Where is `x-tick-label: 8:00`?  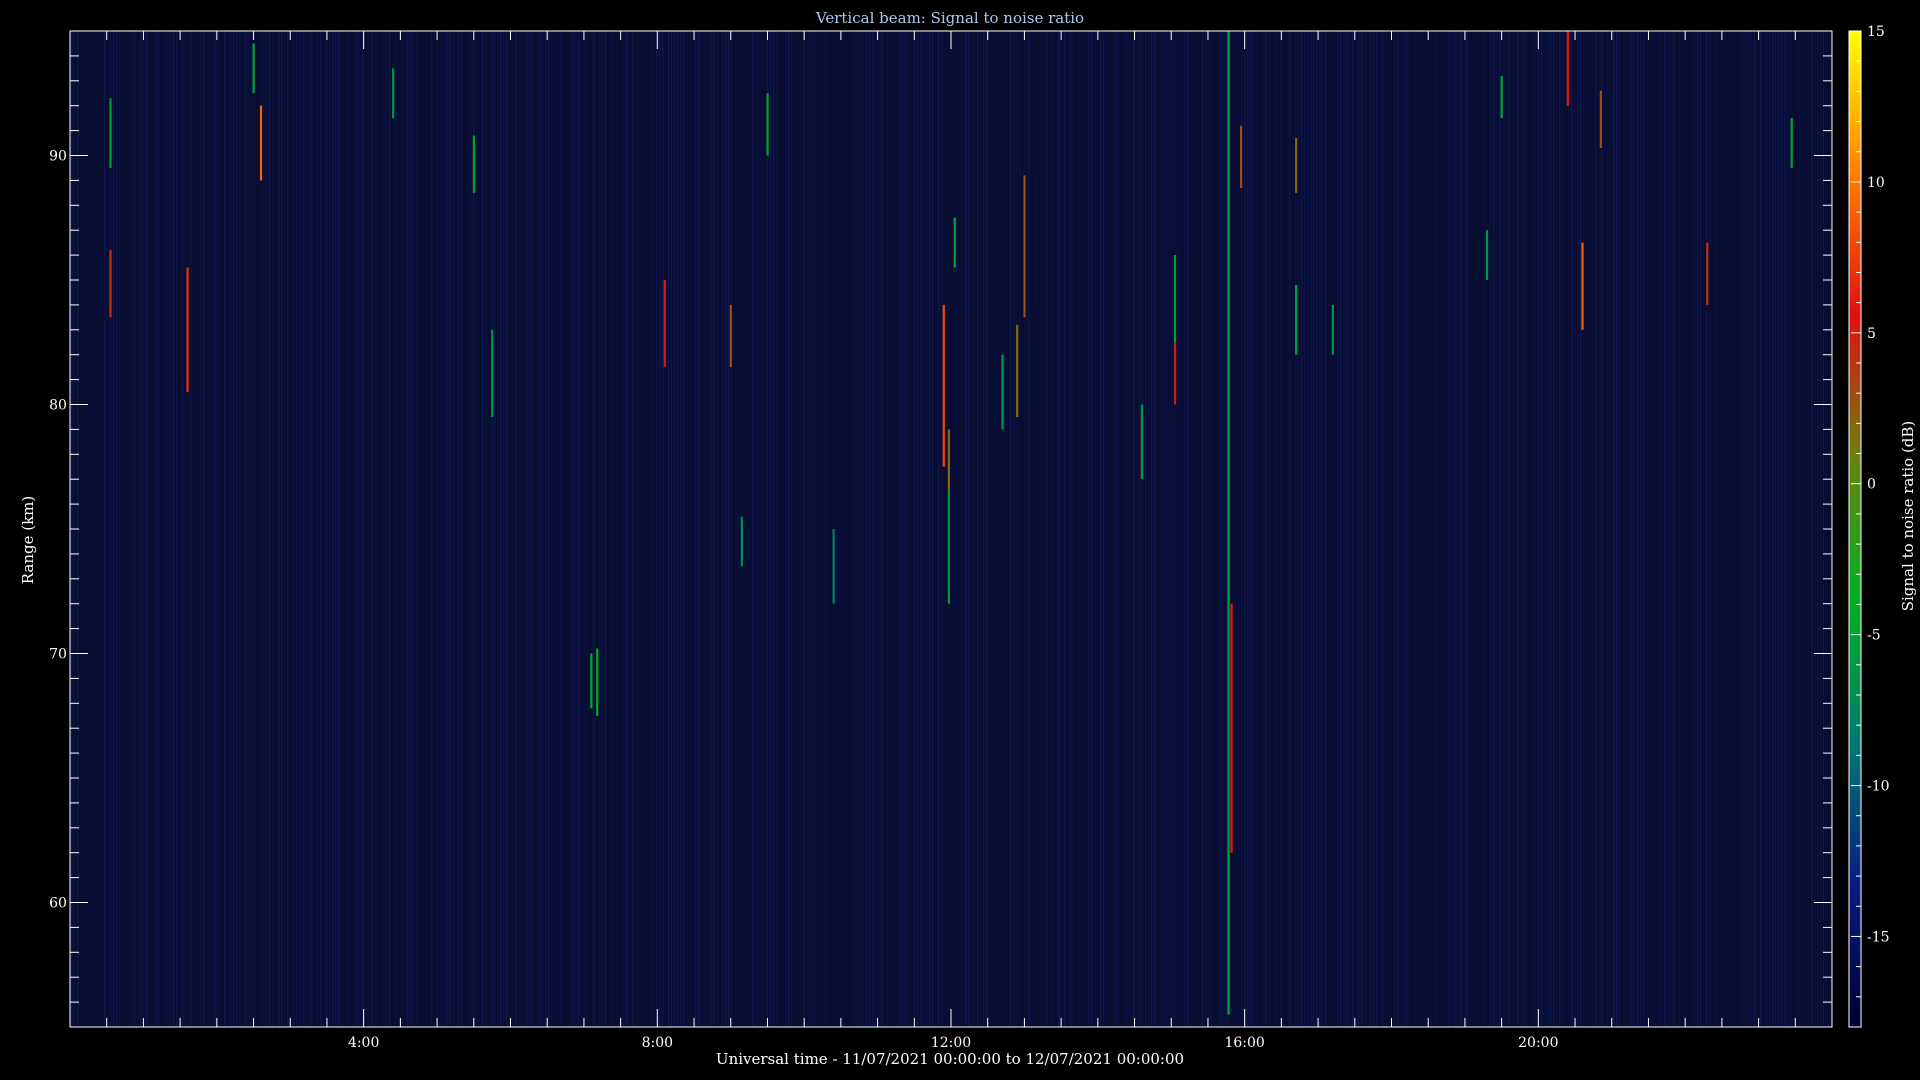 x-tick-label: 8:00 is located at coordinates (657, 1043).